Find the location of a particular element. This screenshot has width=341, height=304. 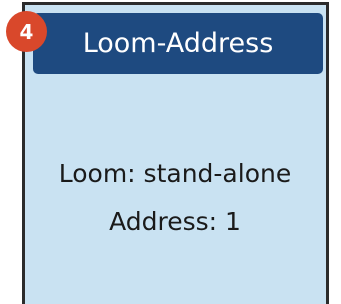

address-status-text: Address: 1 is located at coordinates (175, 221).